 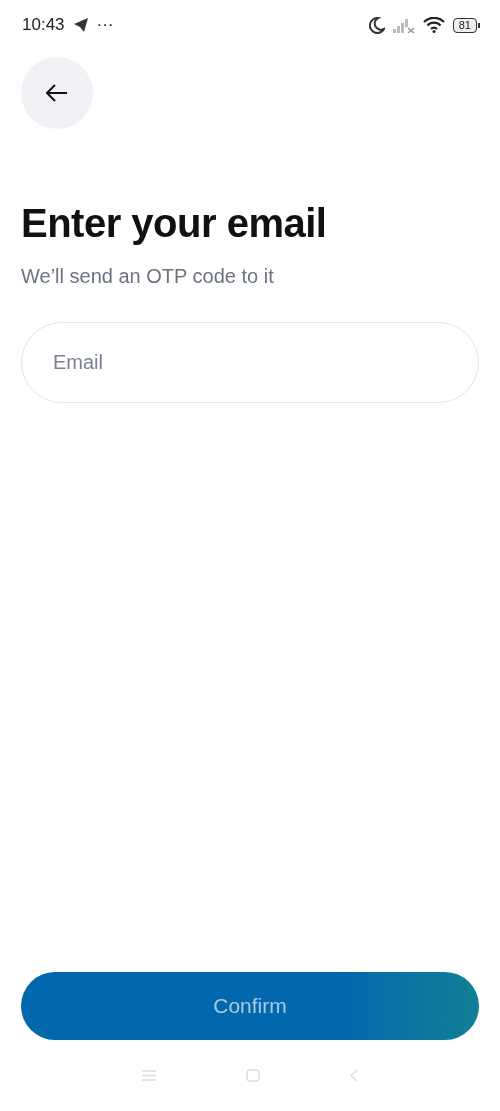 What do you see at coordinates (148, 276) in the screenshot?
I see `subtitle: We’ll send an OTP code to it` at bounding box center [148, 276].